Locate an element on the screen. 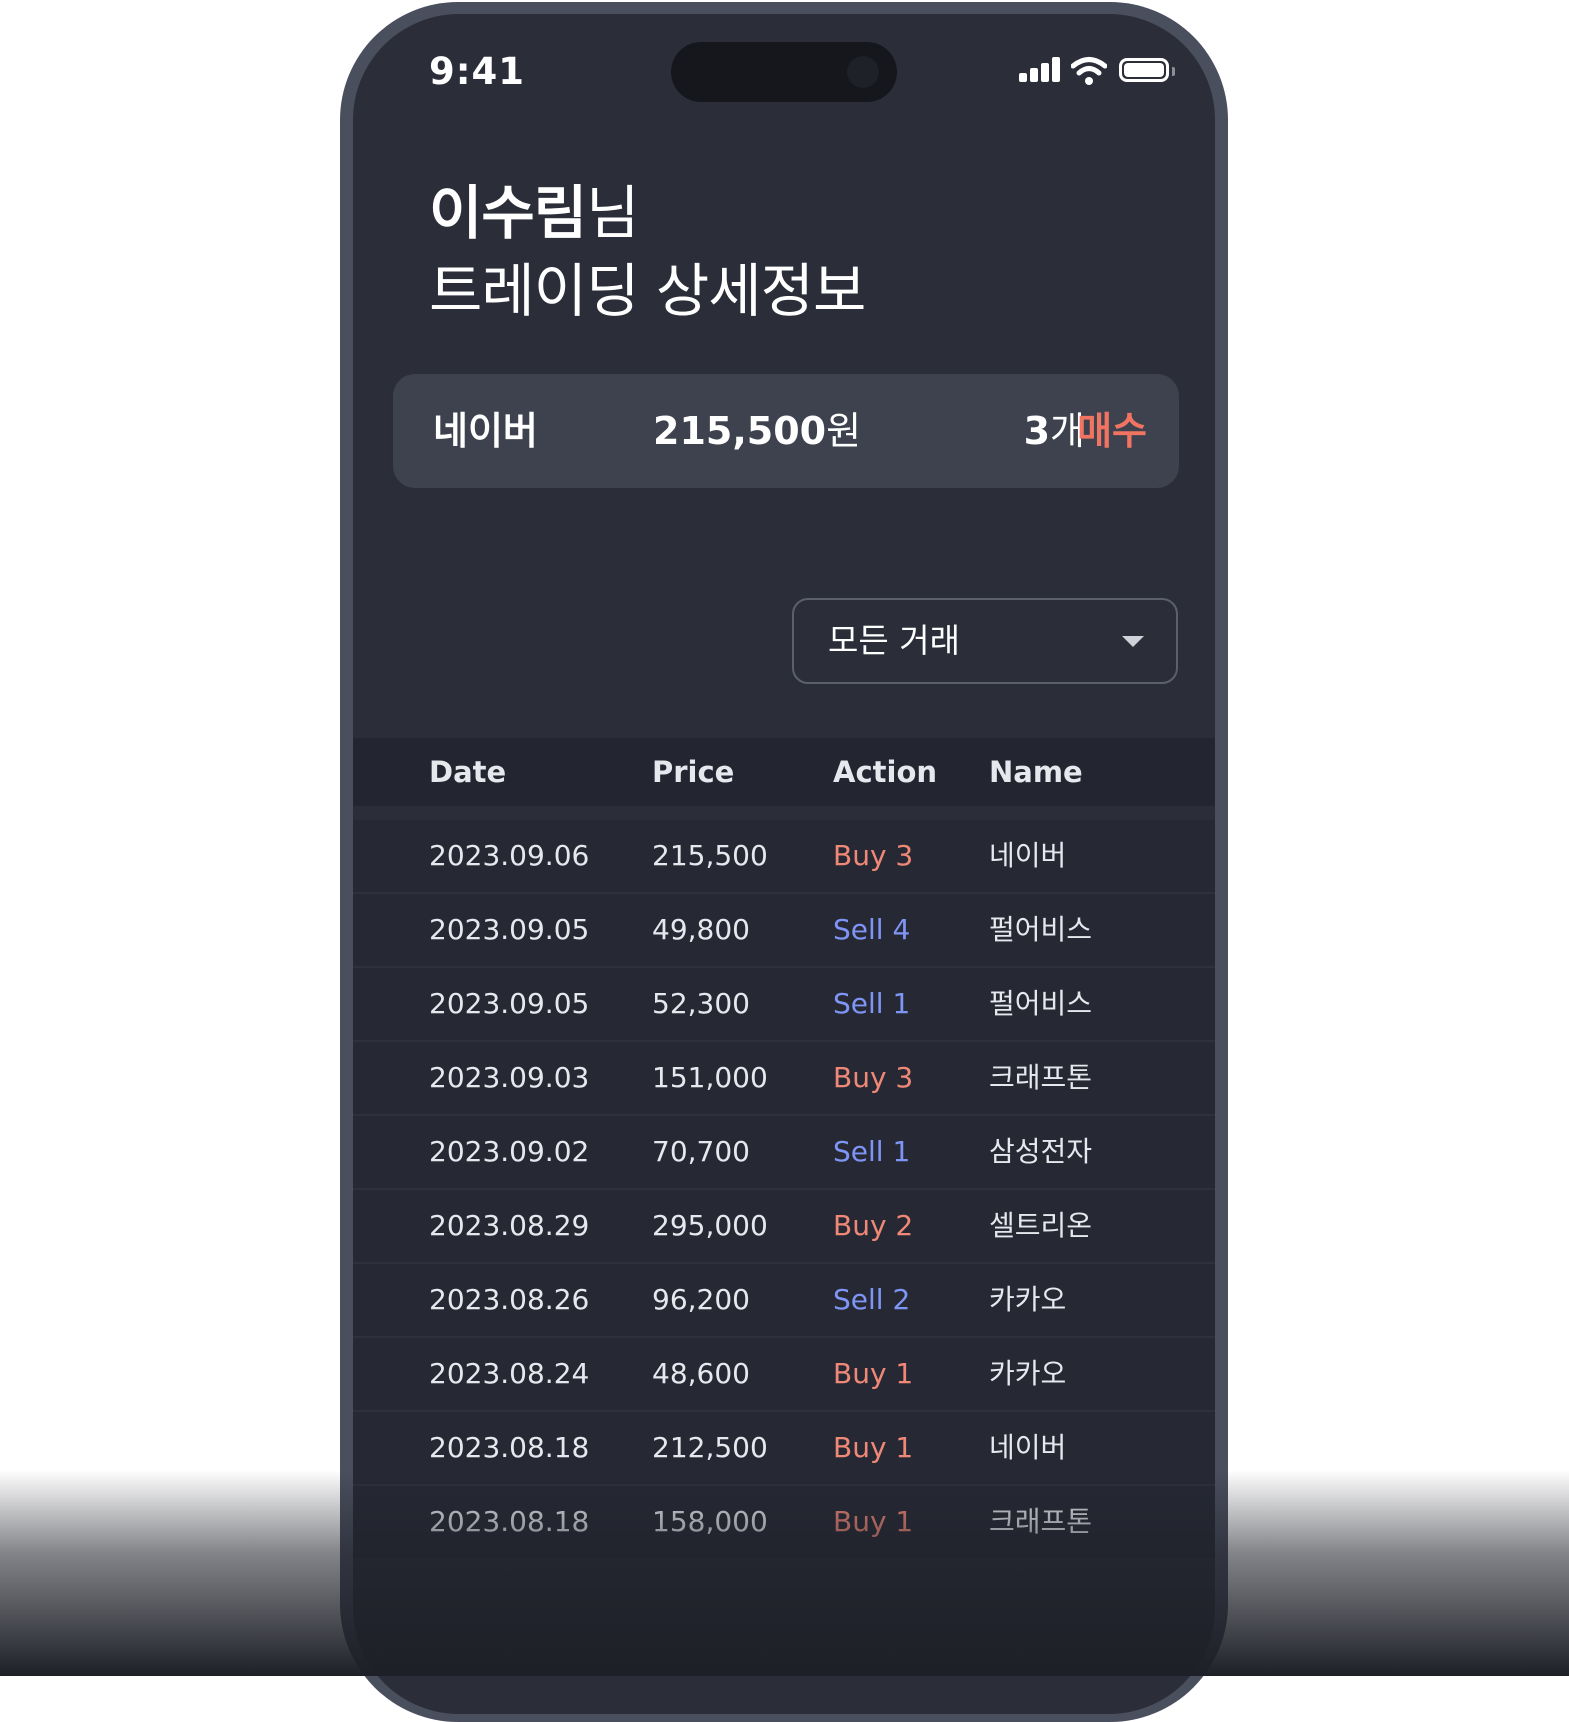  cell-date: 2023.09.06 is located at coordinates (509, 855).